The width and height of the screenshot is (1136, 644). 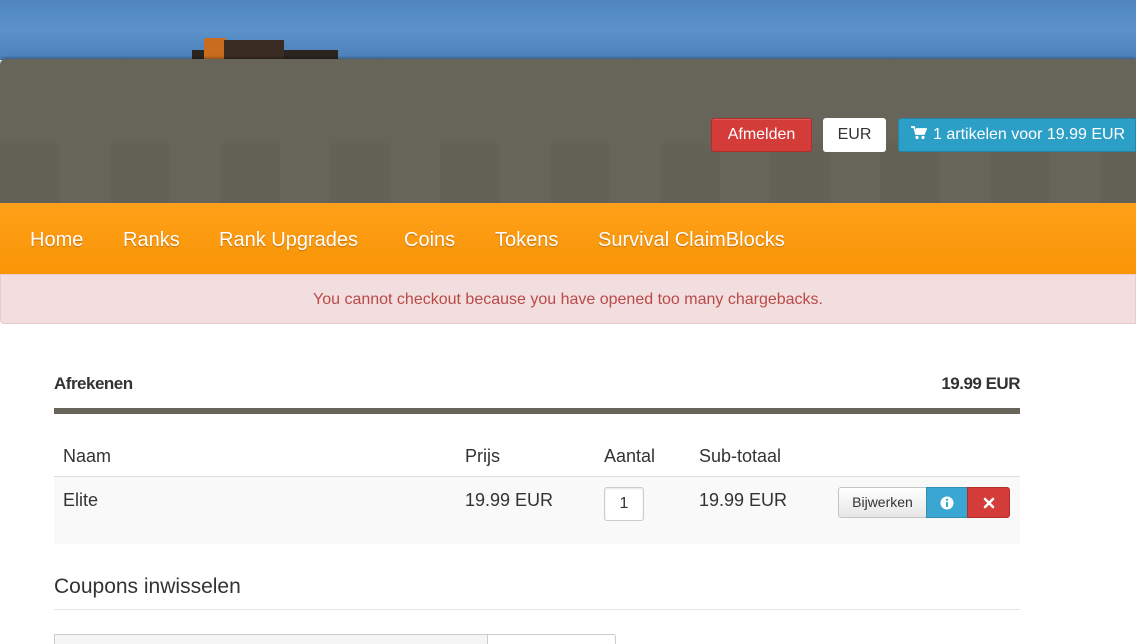 What do you see at coordinates (482, 456) in the screenshot?
I see `column-header-price: Prijs` at bounding box center [482, 456].